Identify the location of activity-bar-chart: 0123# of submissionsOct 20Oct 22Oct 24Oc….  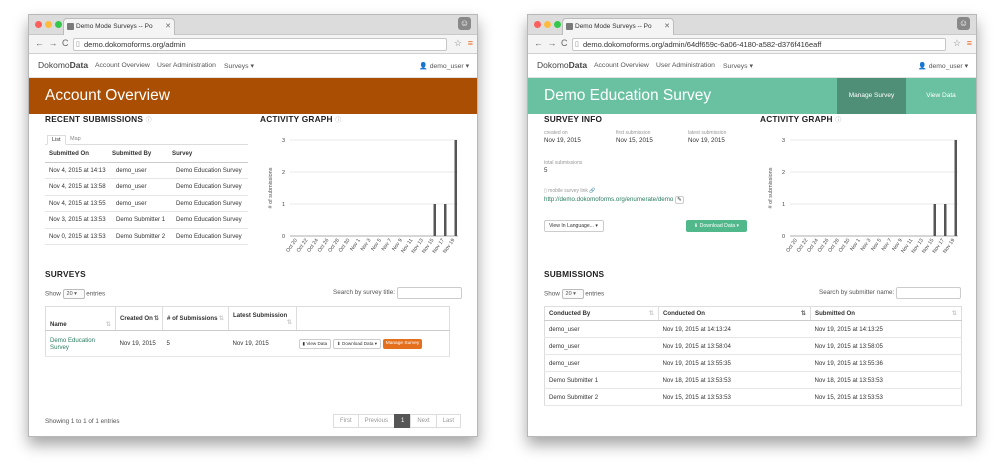
(363, 196).